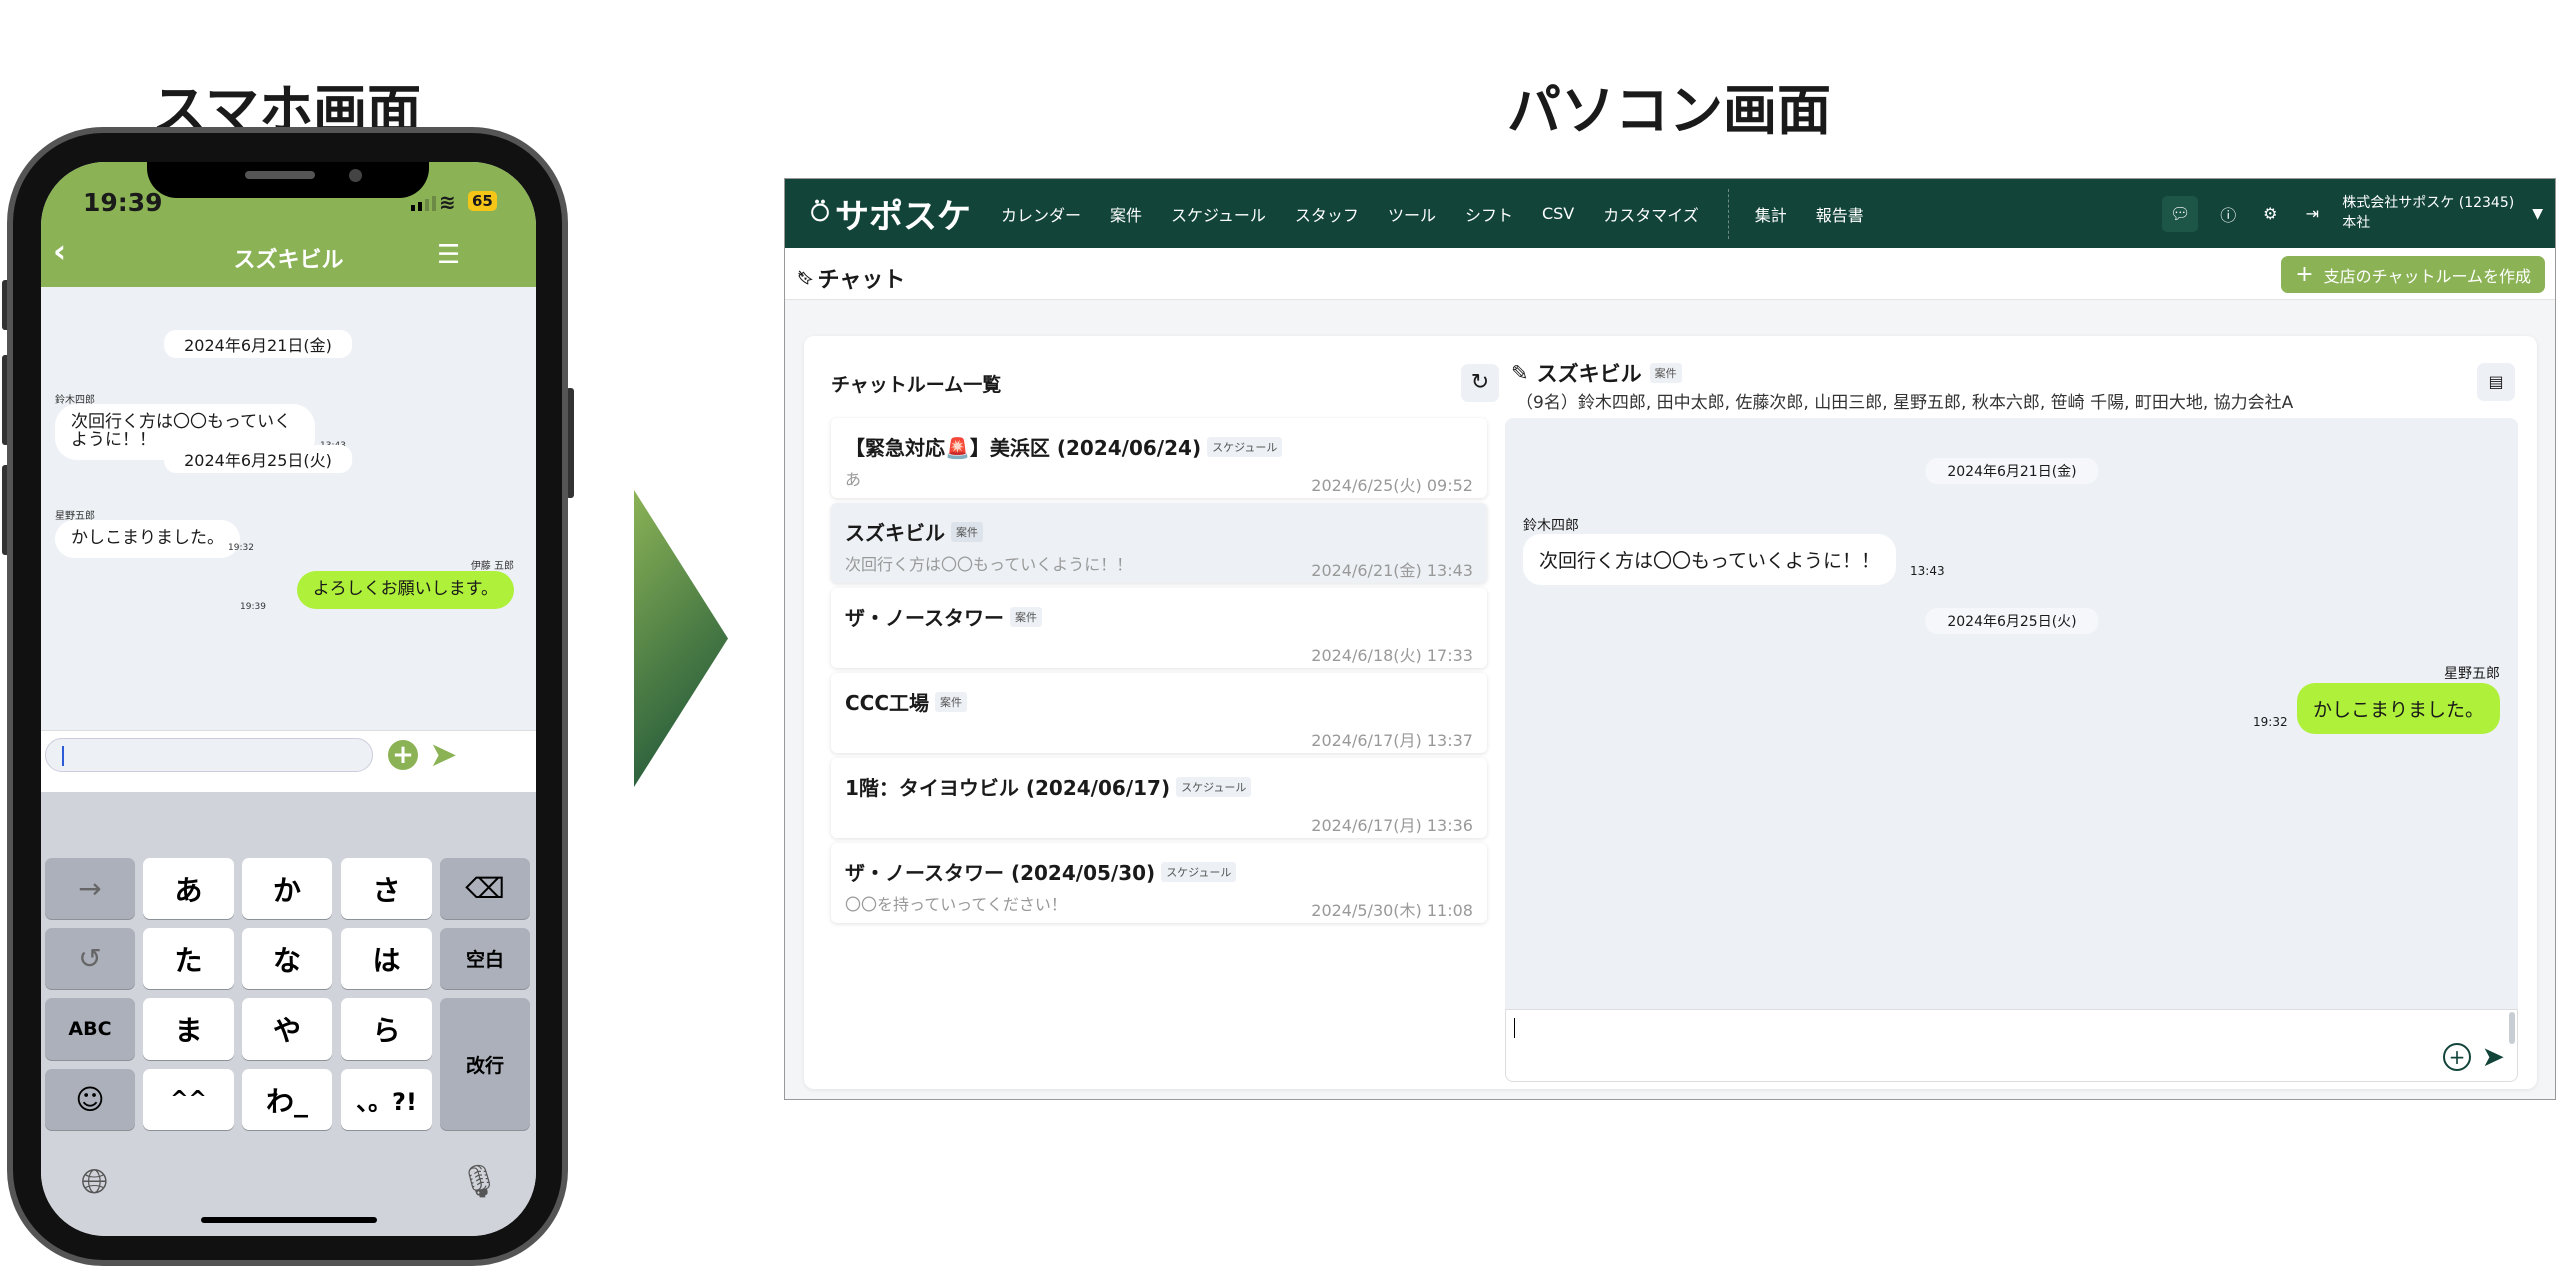  What do you see at coordinates (288, 260) in the screenshot?
I see `phone-chat-title: スズキビル` at bounding box center [288, 260].